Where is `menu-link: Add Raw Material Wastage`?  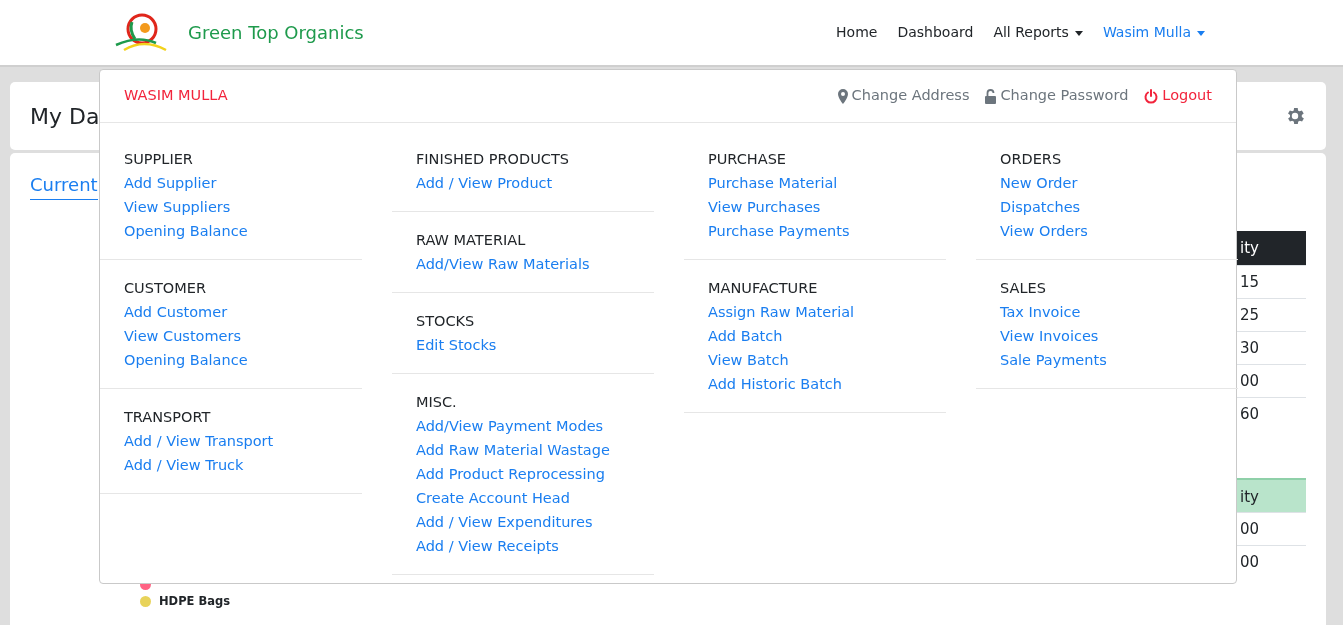
menu-link: Add Raw Material Wastage is located at coordinates (530, 450).